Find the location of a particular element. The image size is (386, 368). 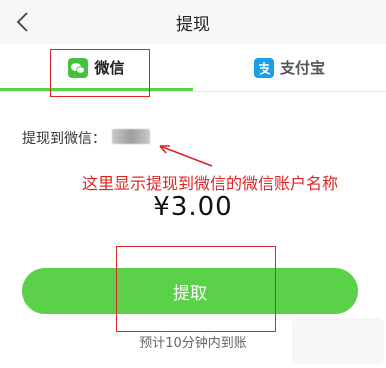

arrival-estimate: 预计10分钟内到账 is located at coordinates (193, 343).